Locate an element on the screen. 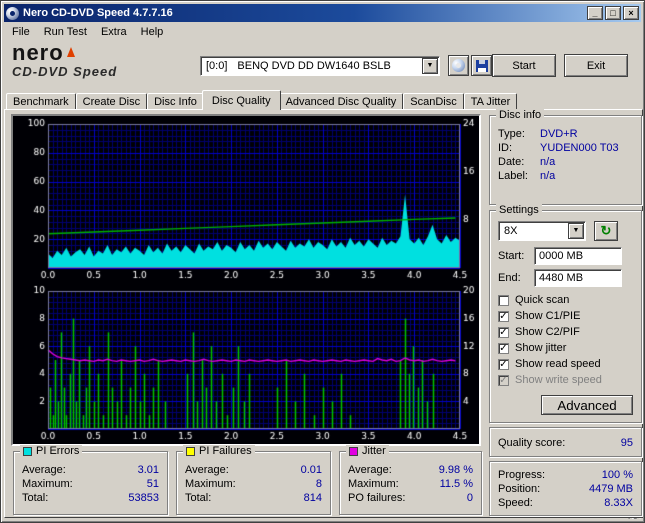 The image size is (645, 523). scan-speed-select: 8X ▼ is located at coordinates (542, 231).